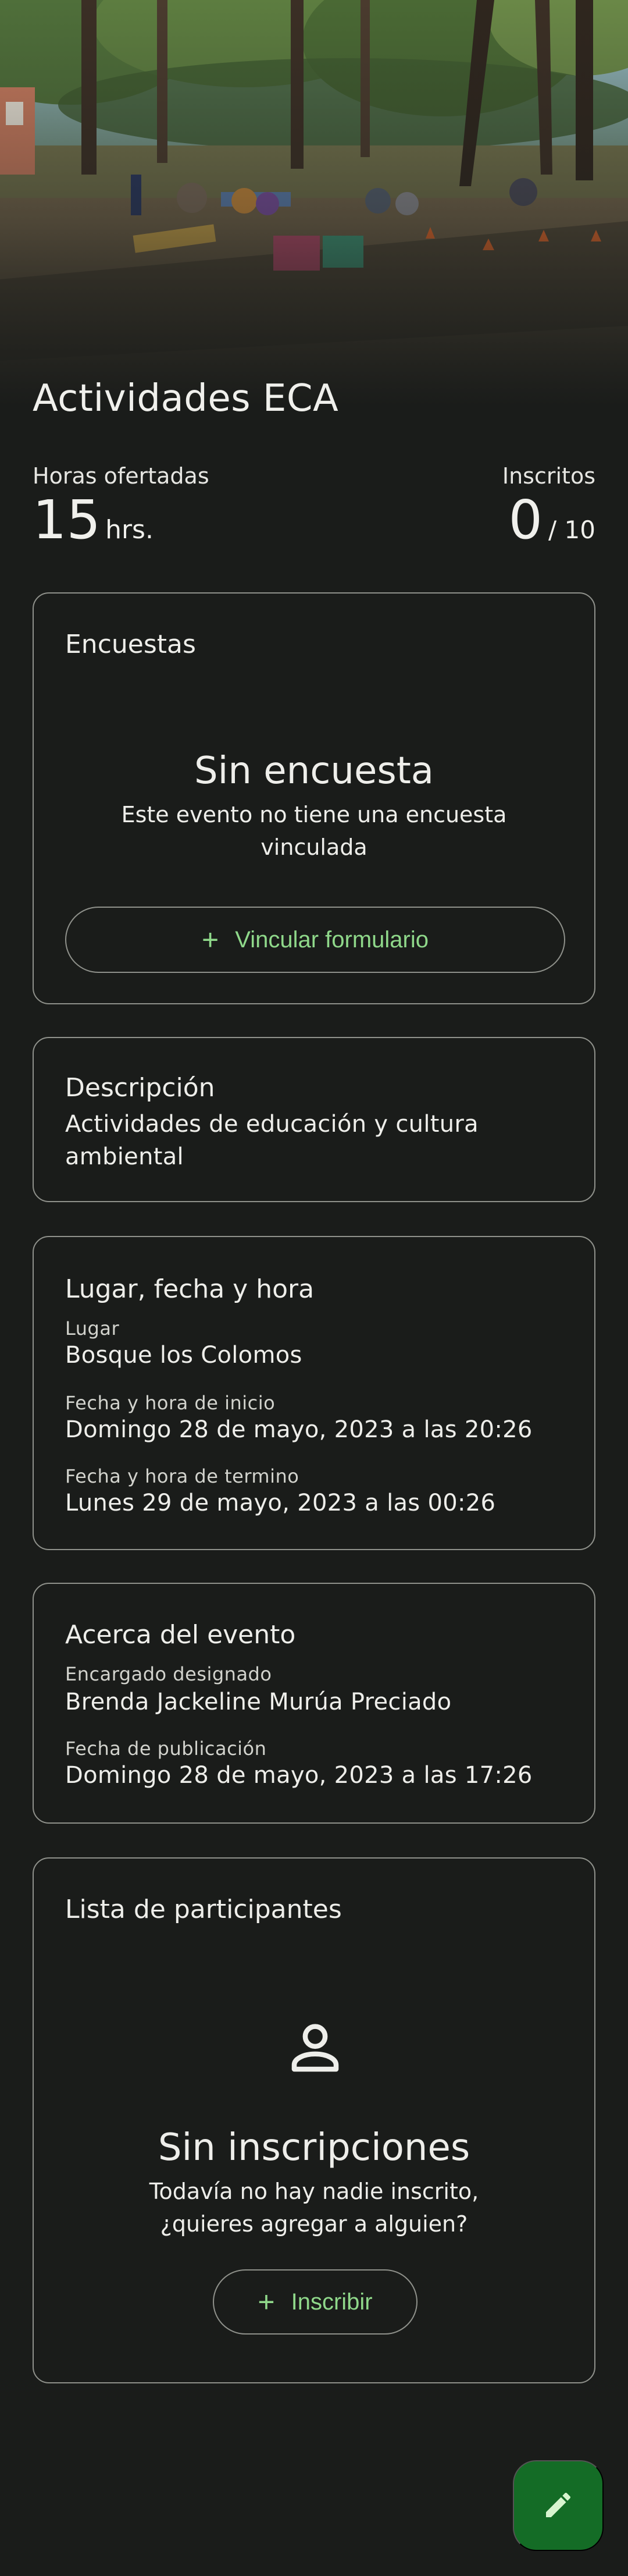 This screenshot has width=628, height=2576. Describe the element at coordinates (525, 520) in the screenshot. I see `inscribed-number: 0` at that location.